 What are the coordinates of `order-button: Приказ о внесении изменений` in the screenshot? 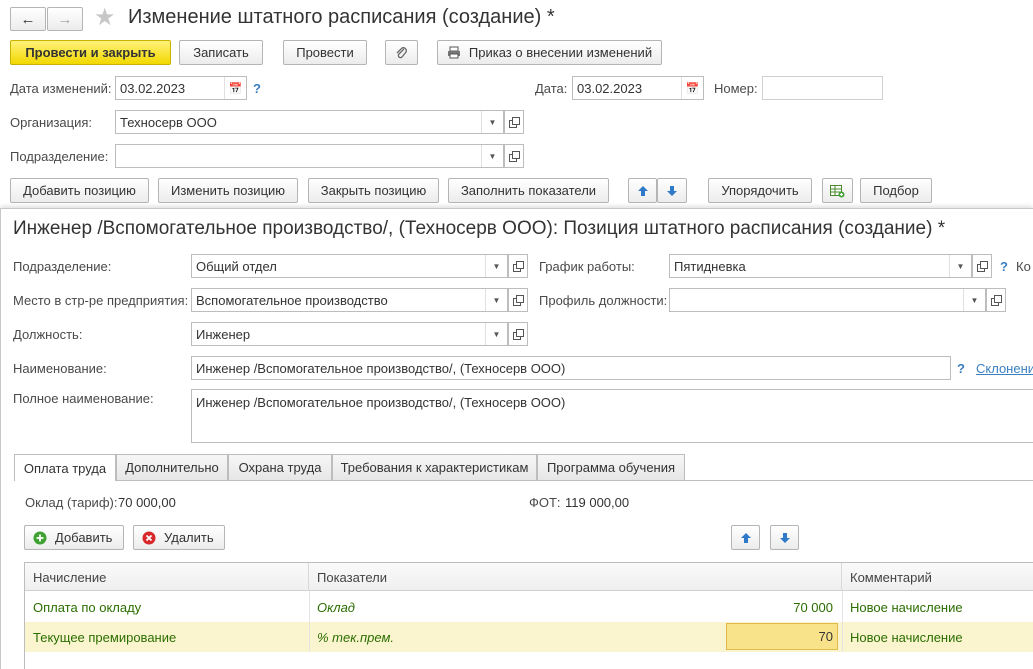 It's located at (549, 52).